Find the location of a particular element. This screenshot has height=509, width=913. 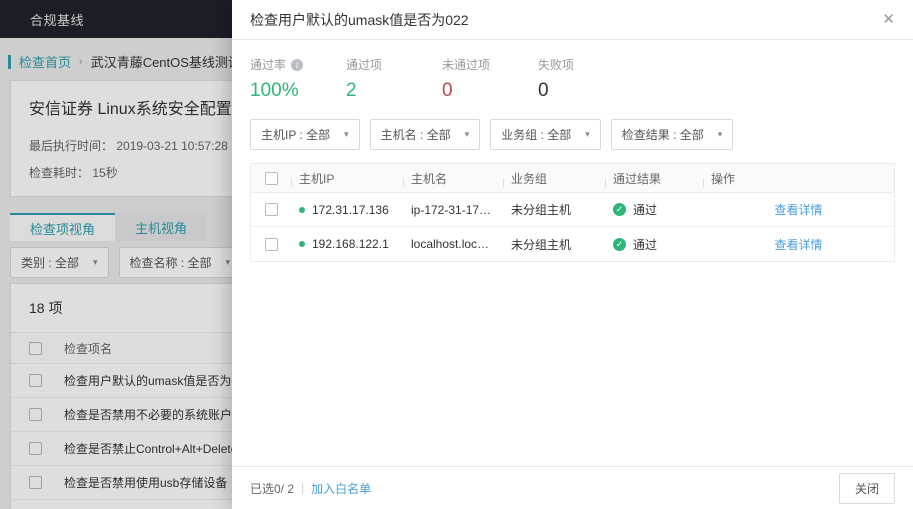

host-ip: 172.31.17.136 is located at coordinates (350, 209).